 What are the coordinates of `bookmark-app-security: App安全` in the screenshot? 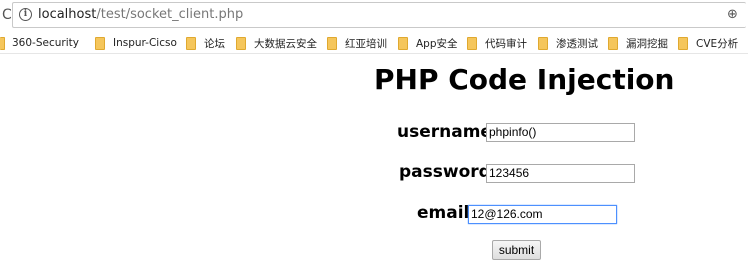 It's located at (428, 43).